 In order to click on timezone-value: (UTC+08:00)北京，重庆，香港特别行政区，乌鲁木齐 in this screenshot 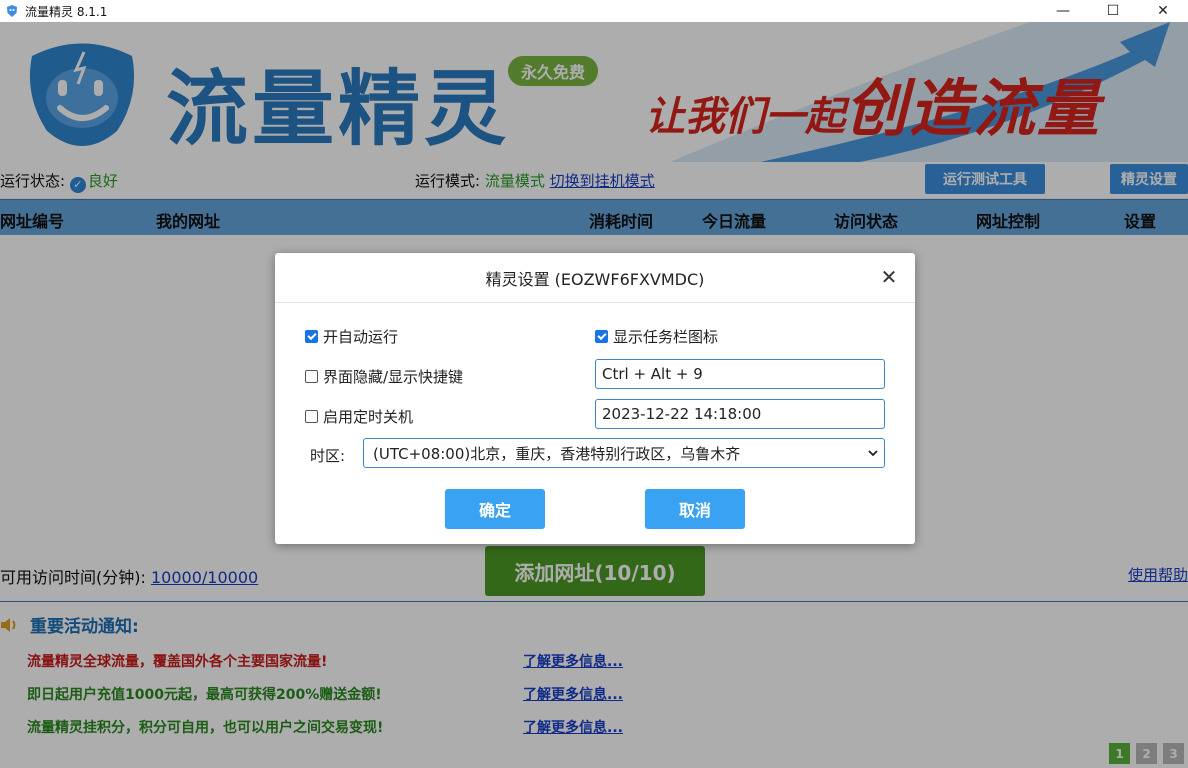, I will do `click(557, 453)`.